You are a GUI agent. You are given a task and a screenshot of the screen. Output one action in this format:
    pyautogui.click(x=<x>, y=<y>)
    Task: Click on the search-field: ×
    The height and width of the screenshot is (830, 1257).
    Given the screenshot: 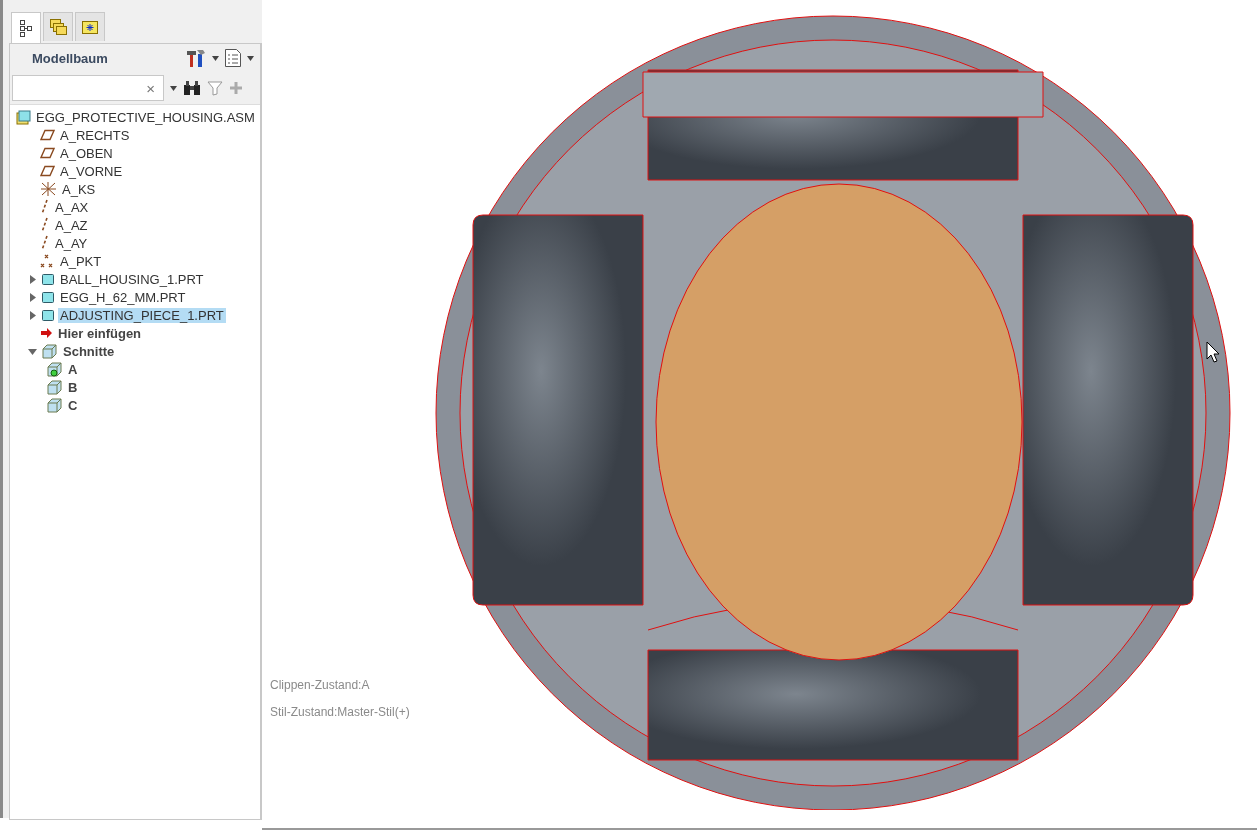 What is the action you would take?
    pyautogui.click(x=88, y=88)
    